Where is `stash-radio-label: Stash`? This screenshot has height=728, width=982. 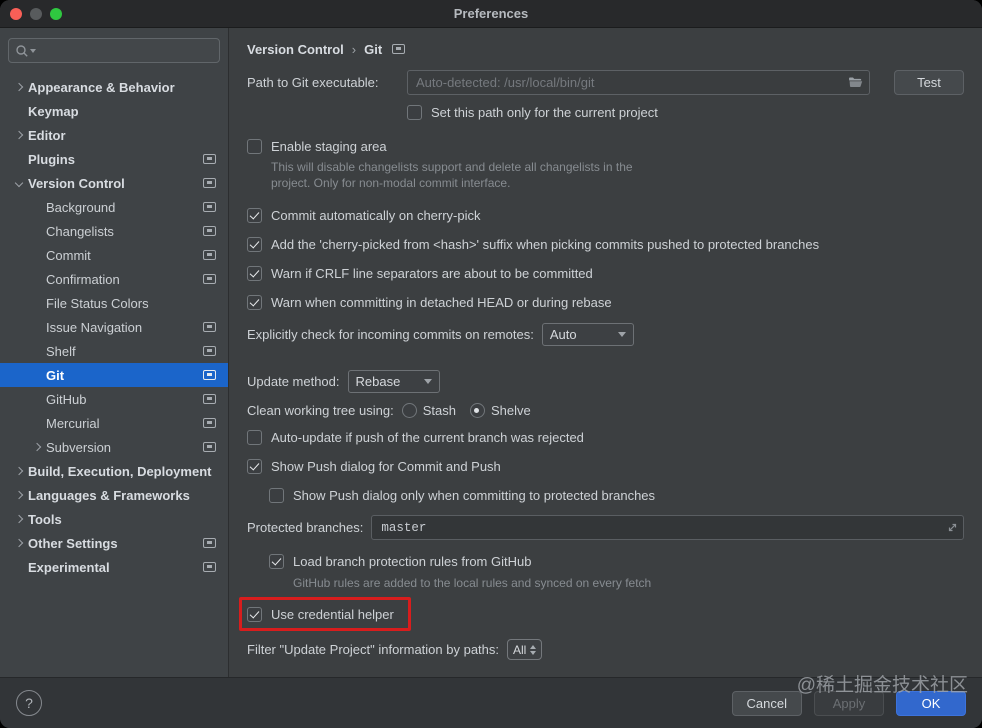 stash-radio-label: Stash is located at coordinates (439, 410).